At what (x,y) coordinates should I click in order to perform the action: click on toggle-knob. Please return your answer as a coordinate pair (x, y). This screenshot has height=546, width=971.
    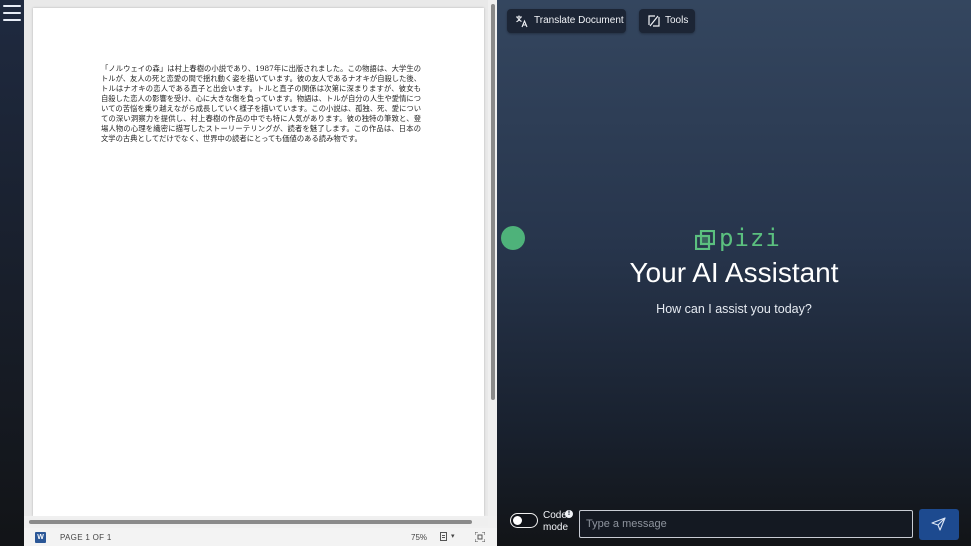
    Looking at the image, I should click on (517, 520).